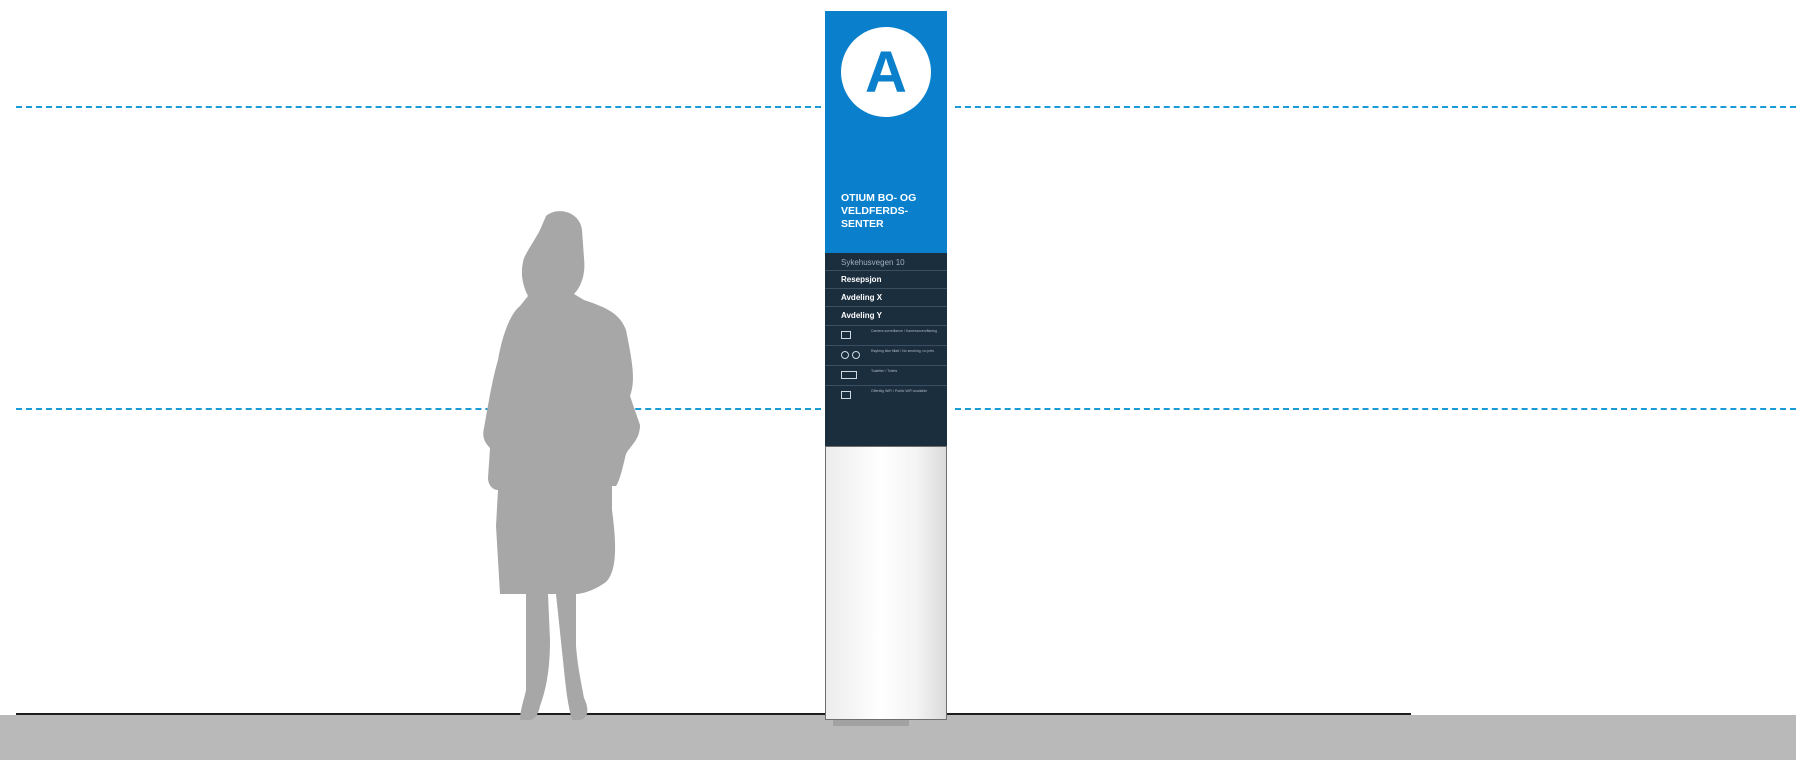 The width and height of the screenshot is (1796, 760). What do you see at coordinates (846, 335) in the screenshot?
I see `camera-icon` at bounding box center [846, 335].